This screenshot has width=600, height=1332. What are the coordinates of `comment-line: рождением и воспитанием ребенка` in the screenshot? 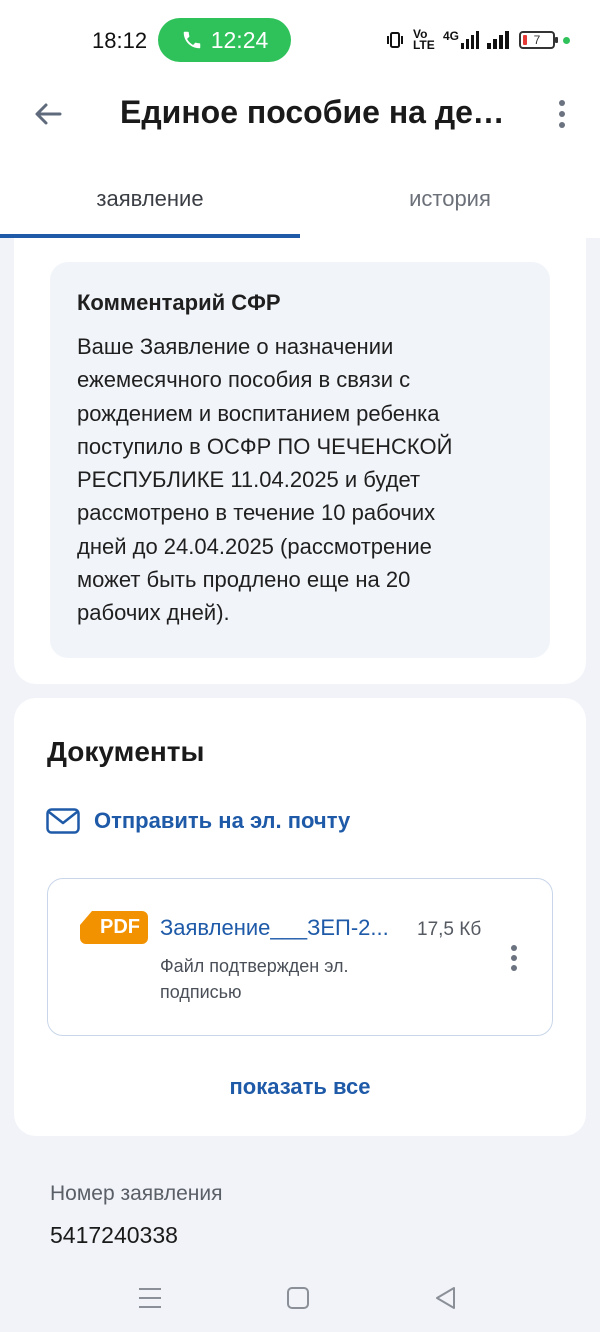 It's located at (258, 413).